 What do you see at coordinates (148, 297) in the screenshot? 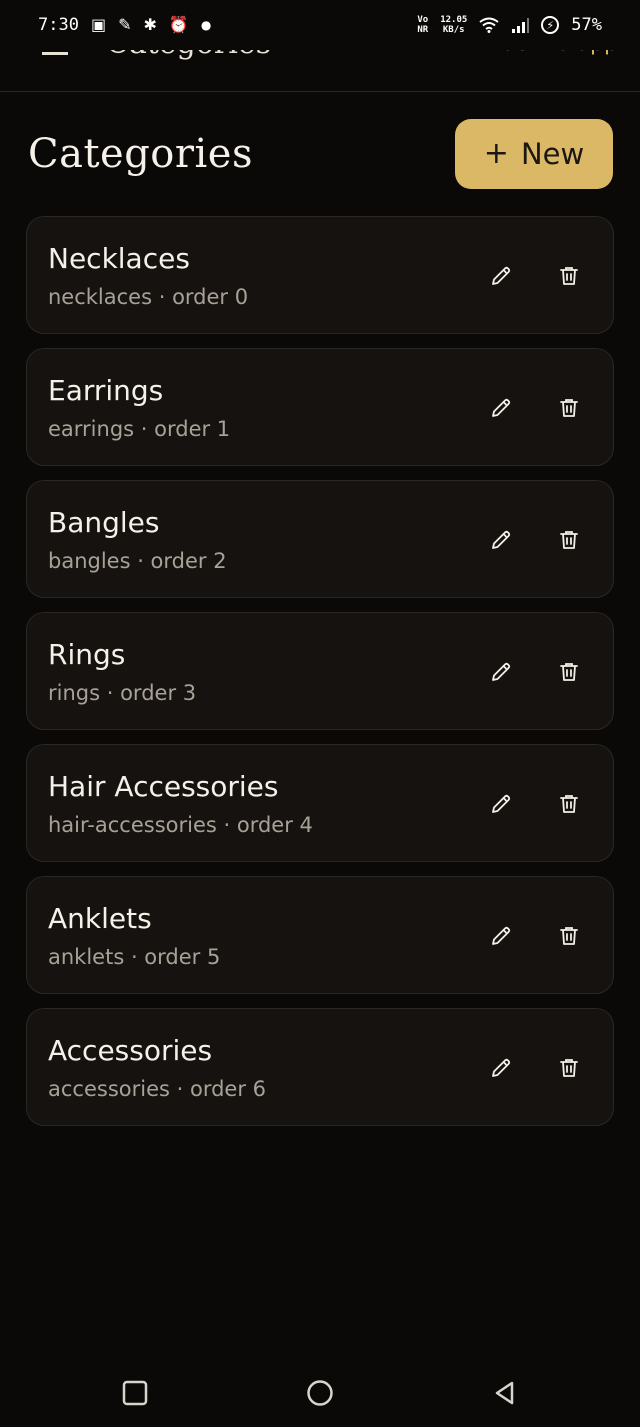
I see `category-slug-order: necklaces · order 0` at bounding box center [148, 297].